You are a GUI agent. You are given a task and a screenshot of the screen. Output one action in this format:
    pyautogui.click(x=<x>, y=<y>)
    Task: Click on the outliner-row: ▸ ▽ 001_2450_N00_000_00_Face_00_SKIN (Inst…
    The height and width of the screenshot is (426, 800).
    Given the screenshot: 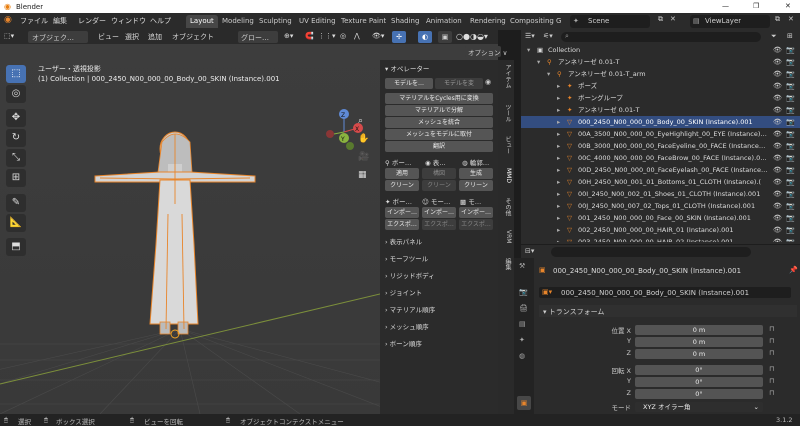 What is the action you would take?
    pyautogui.click(x=660, y=218)
    